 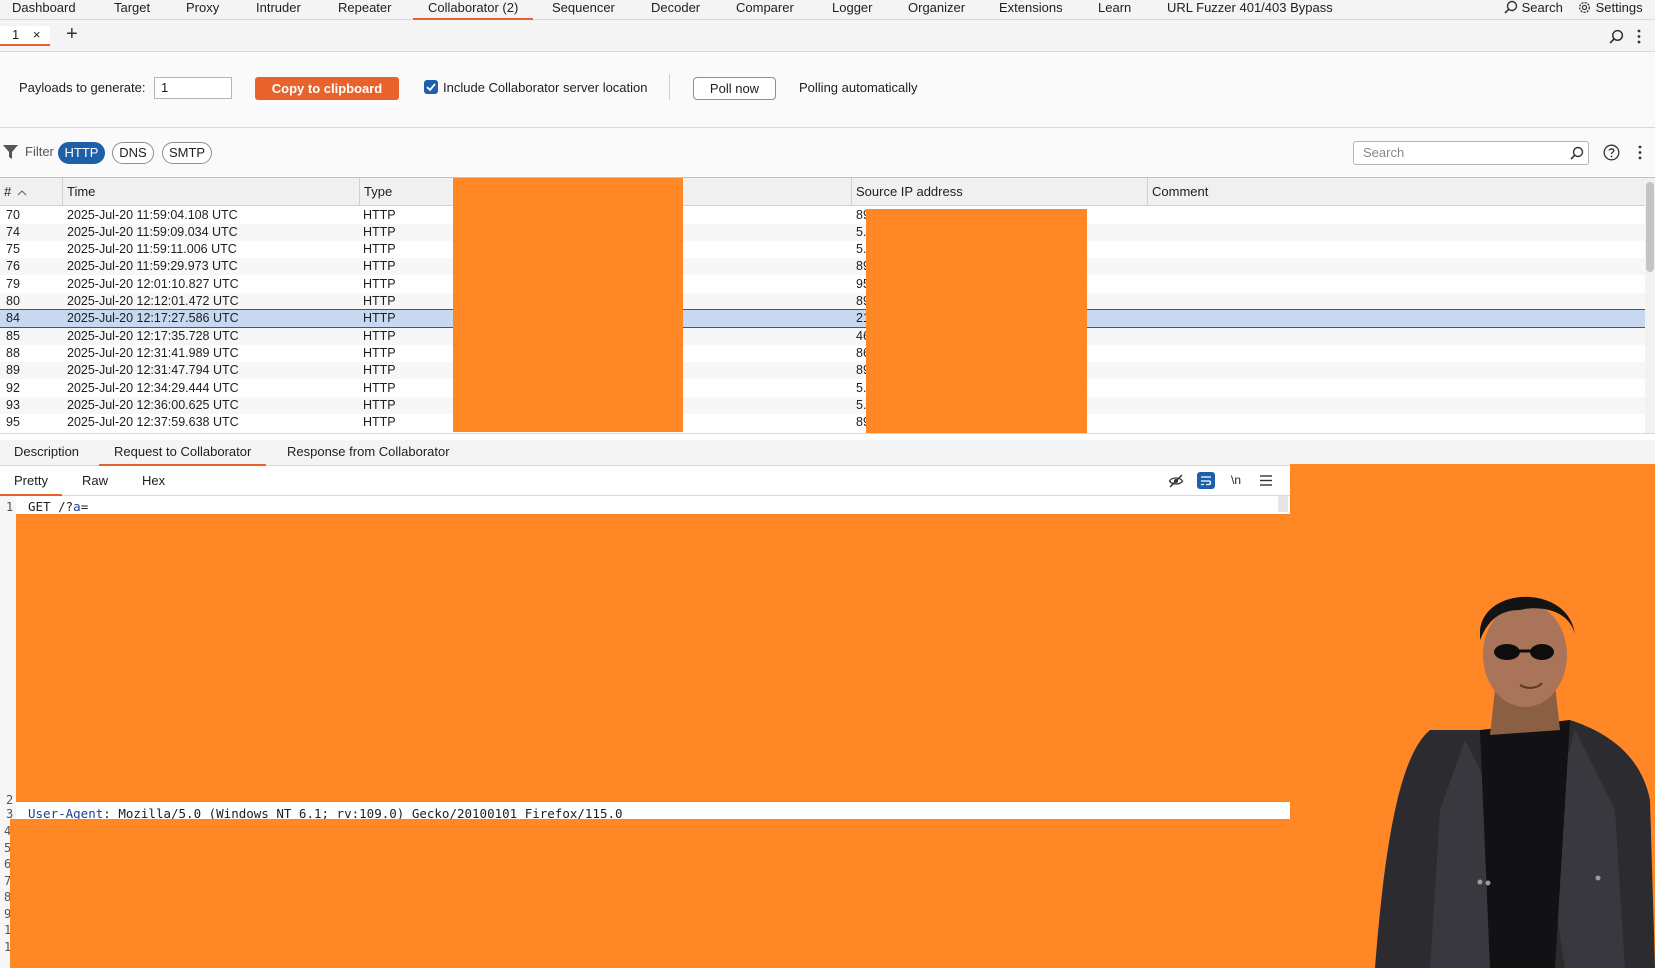 I want to click on nav-tab-organizer: Organizer, so click(x=936, y=10).